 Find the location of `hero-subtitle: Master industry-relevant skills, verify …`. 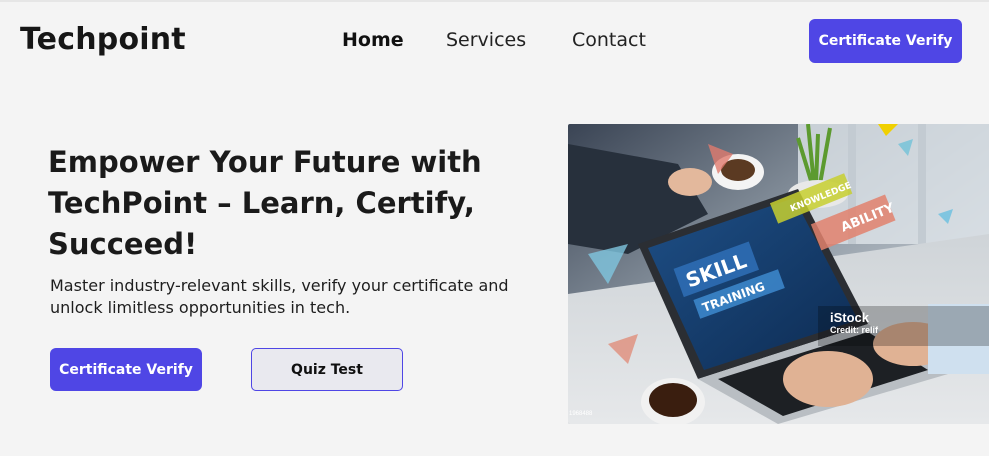

hero-subtitle: Master industry-relevant skills, verify … is located at coordinates (279, 296).